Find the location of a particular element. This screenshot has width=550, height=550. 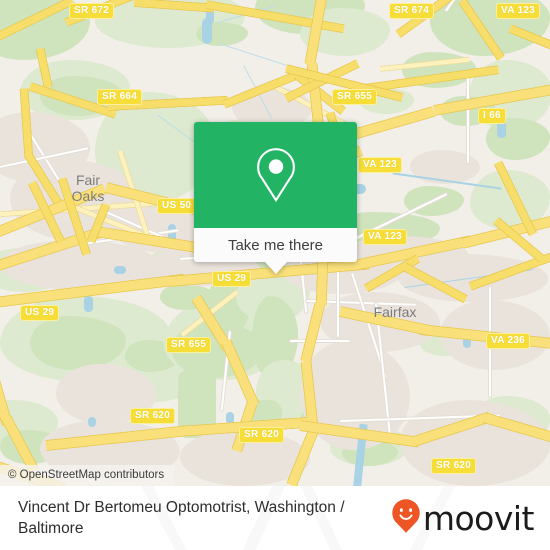

moovit-wordmark: moovit is located at coordinates (478, 518).